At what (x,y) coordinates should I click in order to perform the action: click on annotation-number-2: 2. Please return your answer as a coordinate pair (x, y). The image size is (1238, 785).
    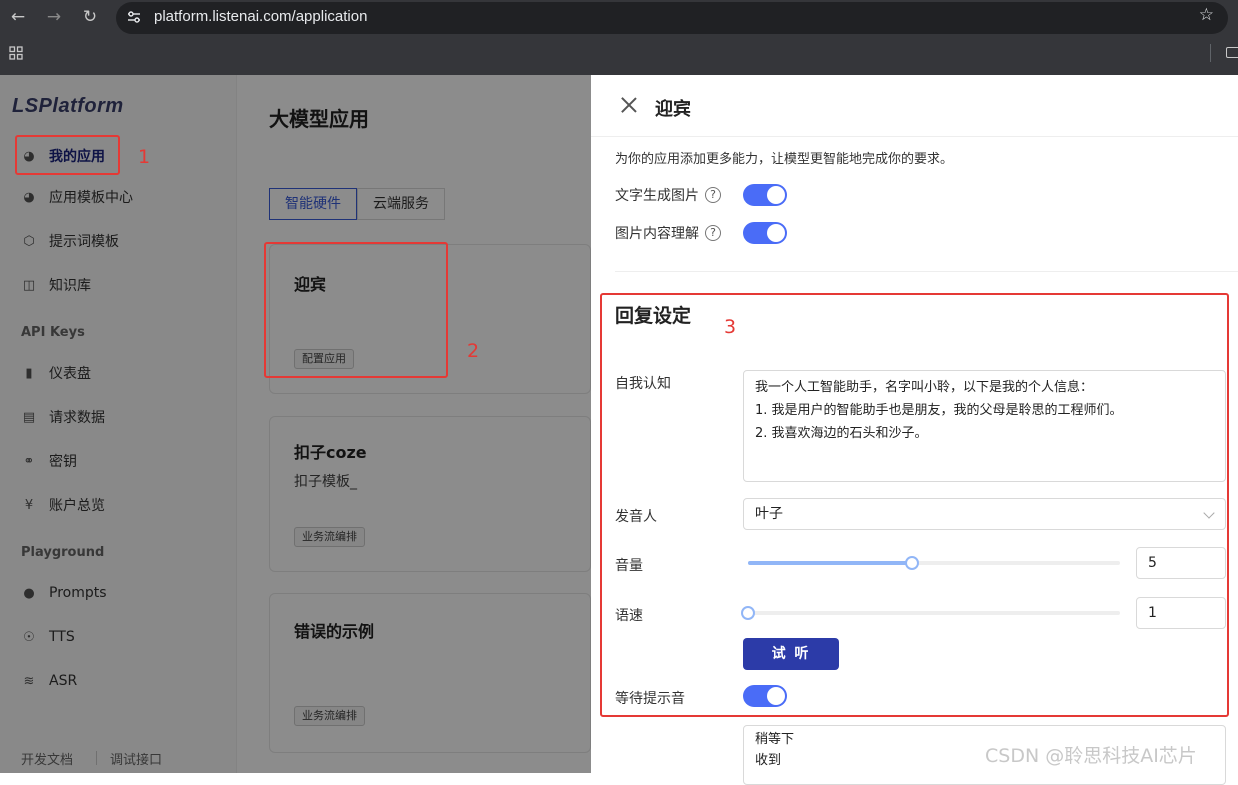
    Looking at the image, I should click on (473, 351).